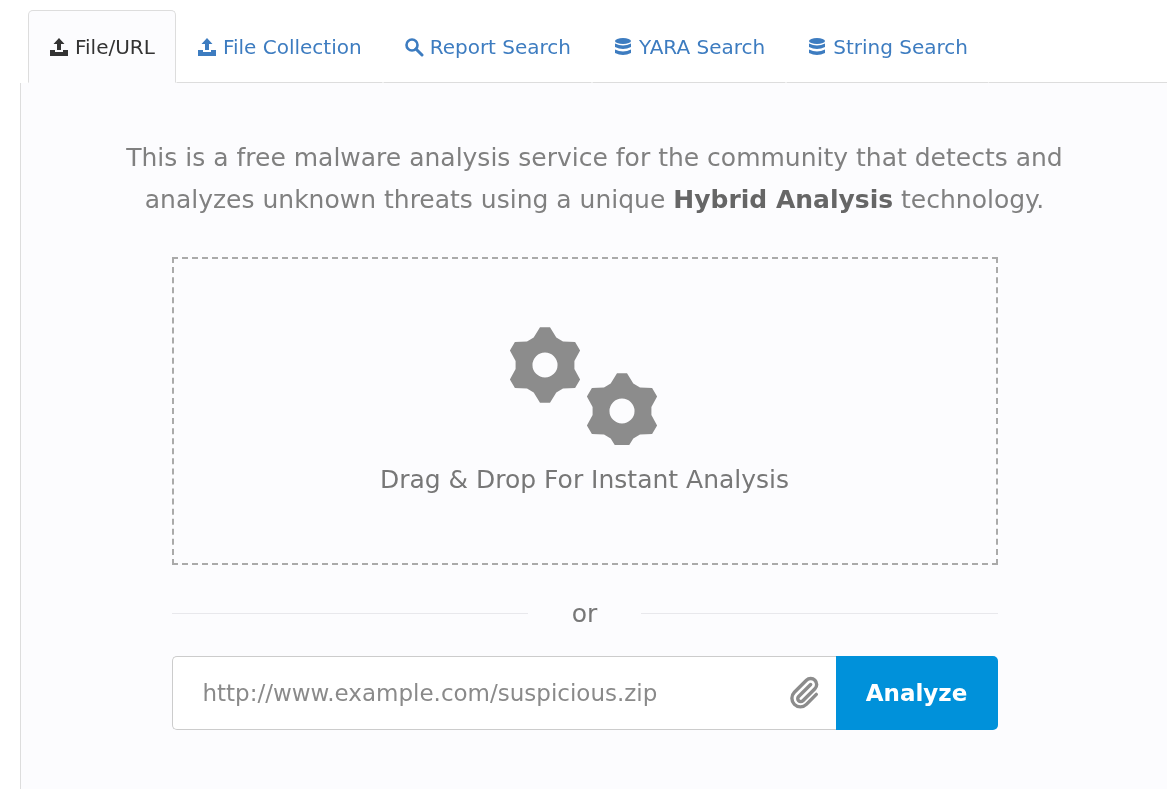 This screenshot has height=789, width=1167. What do you see at coordinates (916, 693) in the screenshot?
I see `analyze-button: Analyze` at bounding box center [916, 693].